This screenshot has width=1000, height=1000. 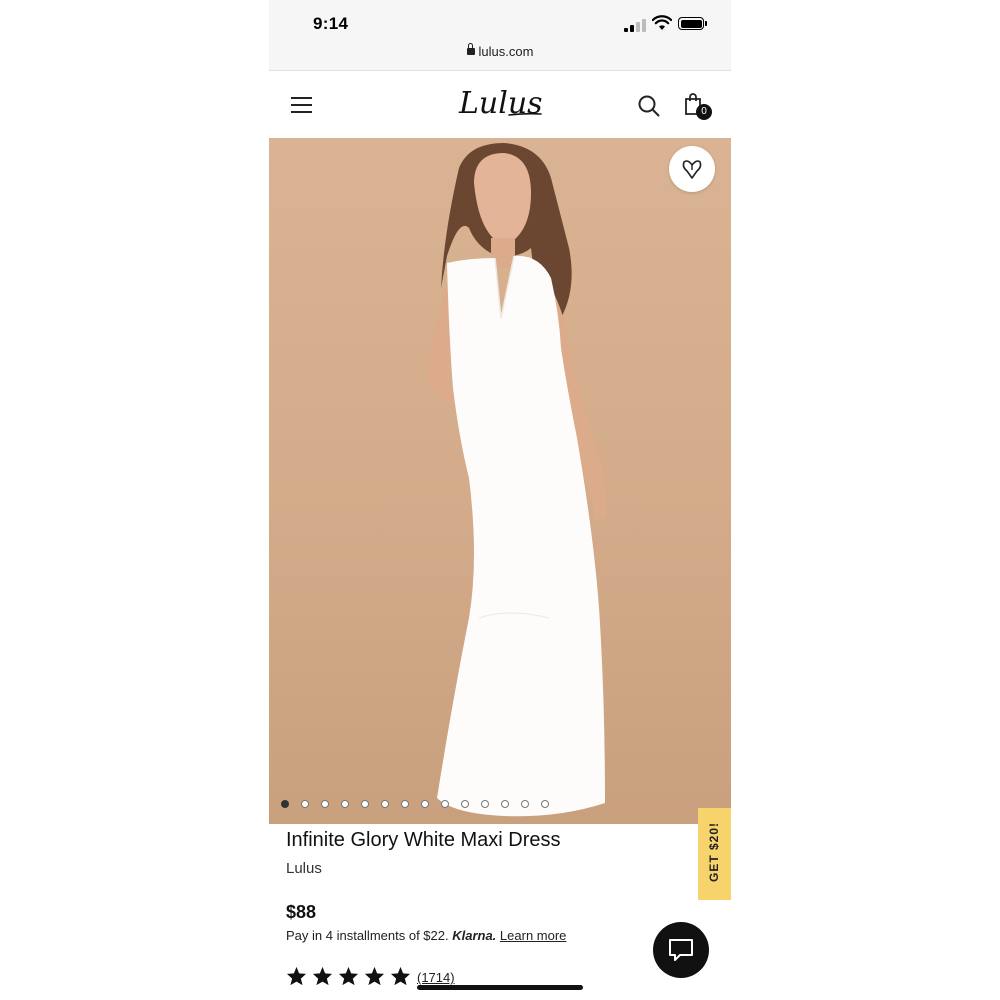 I want to click on installments-text: Pay in 4 installments of $22., so click(x=367, y=935).